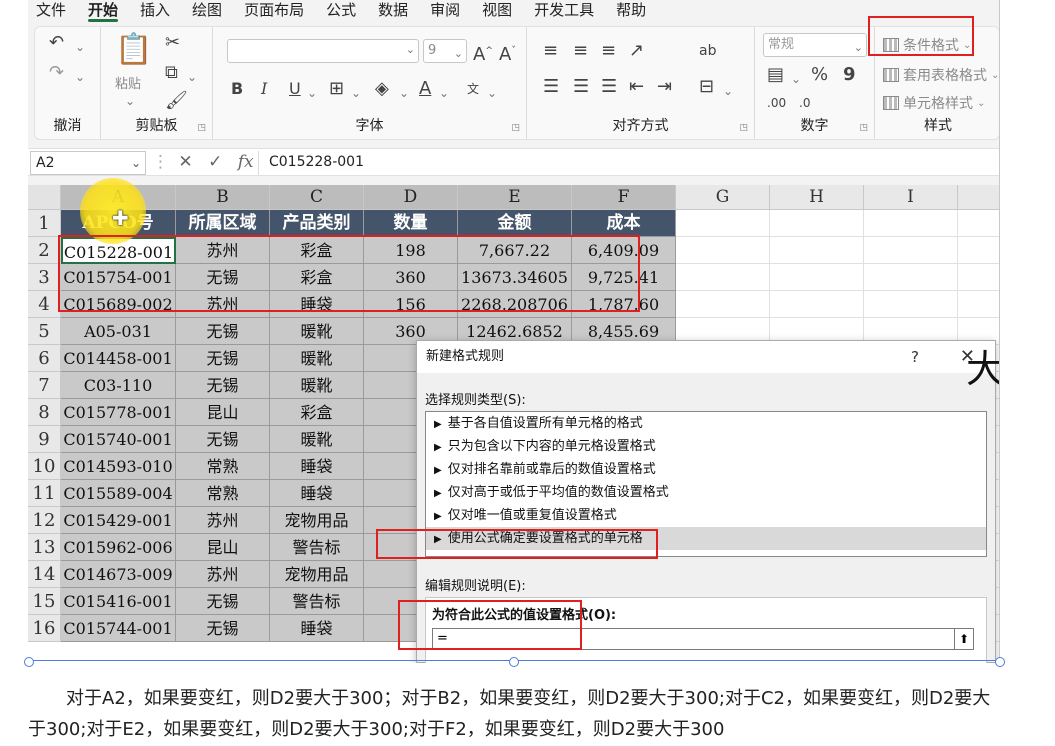 The image size is (1055, 746). Describe the element at coordinates (706, 87) in the screenshot. I see `merge-center-icon: ⊟` at that location.